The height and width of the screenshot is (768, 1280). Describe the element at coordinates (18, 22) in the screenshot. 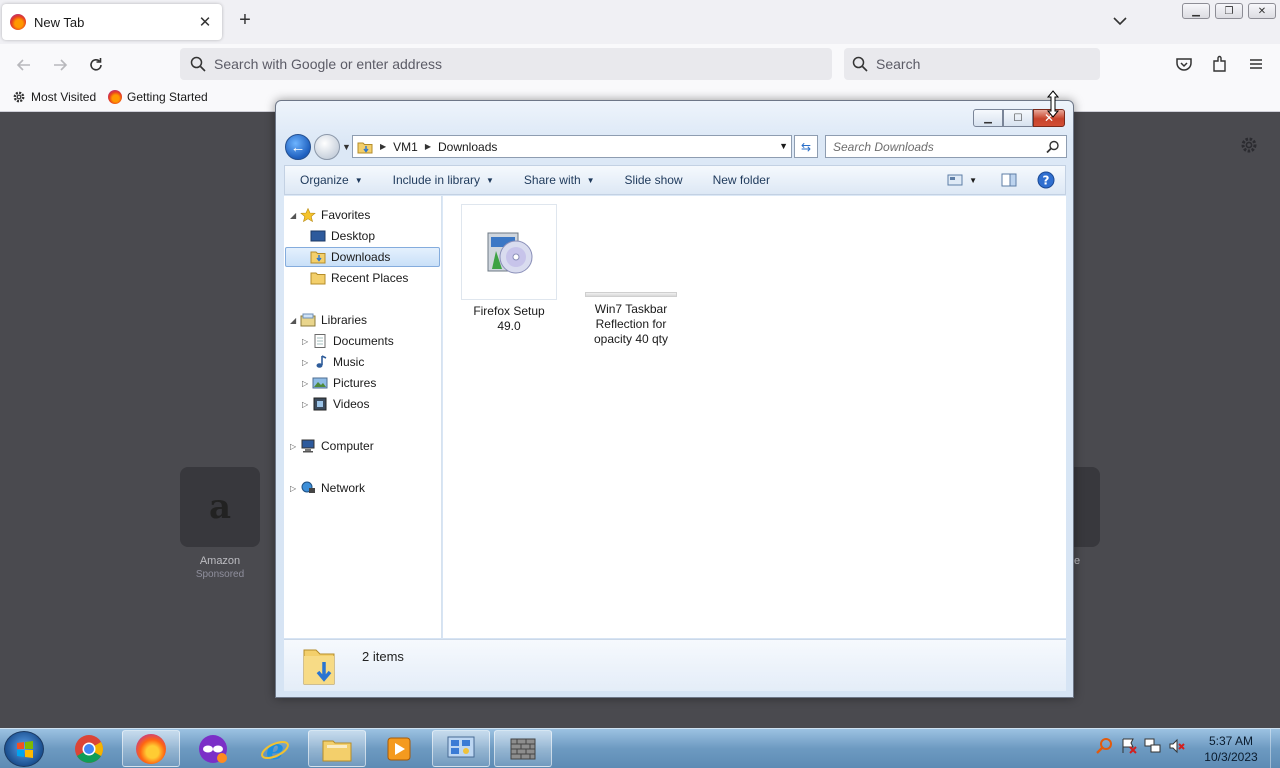

I see `firefox-icon` at that location.